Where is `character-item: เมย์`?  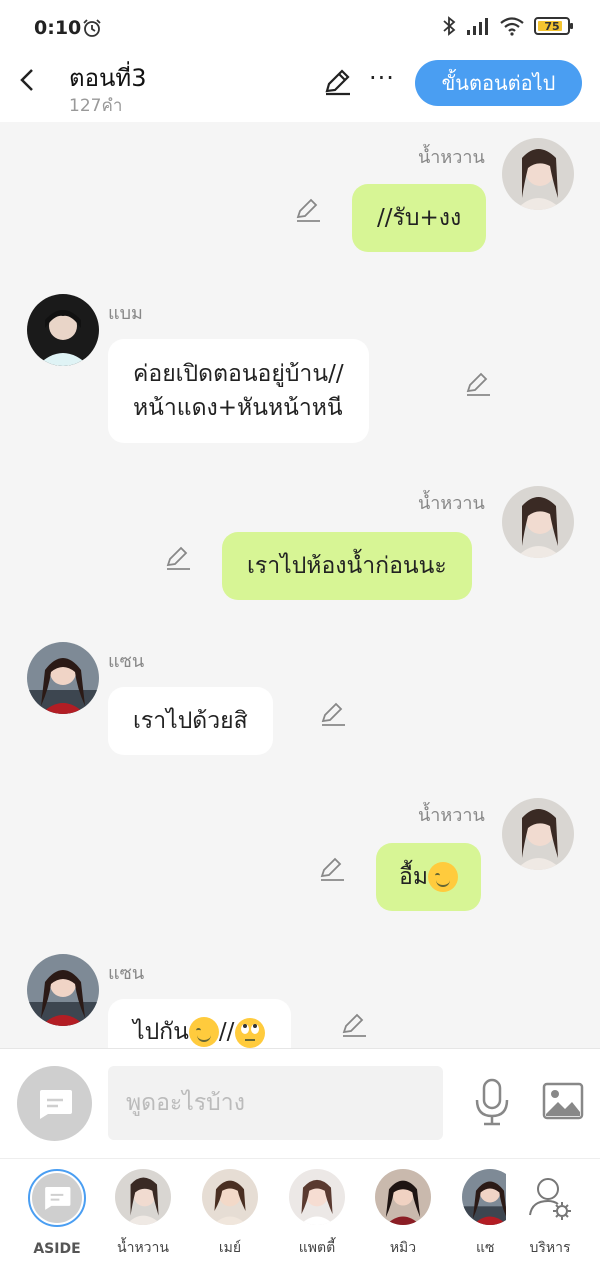 character-item: เมย์ is located at coordinates (230, 1214).